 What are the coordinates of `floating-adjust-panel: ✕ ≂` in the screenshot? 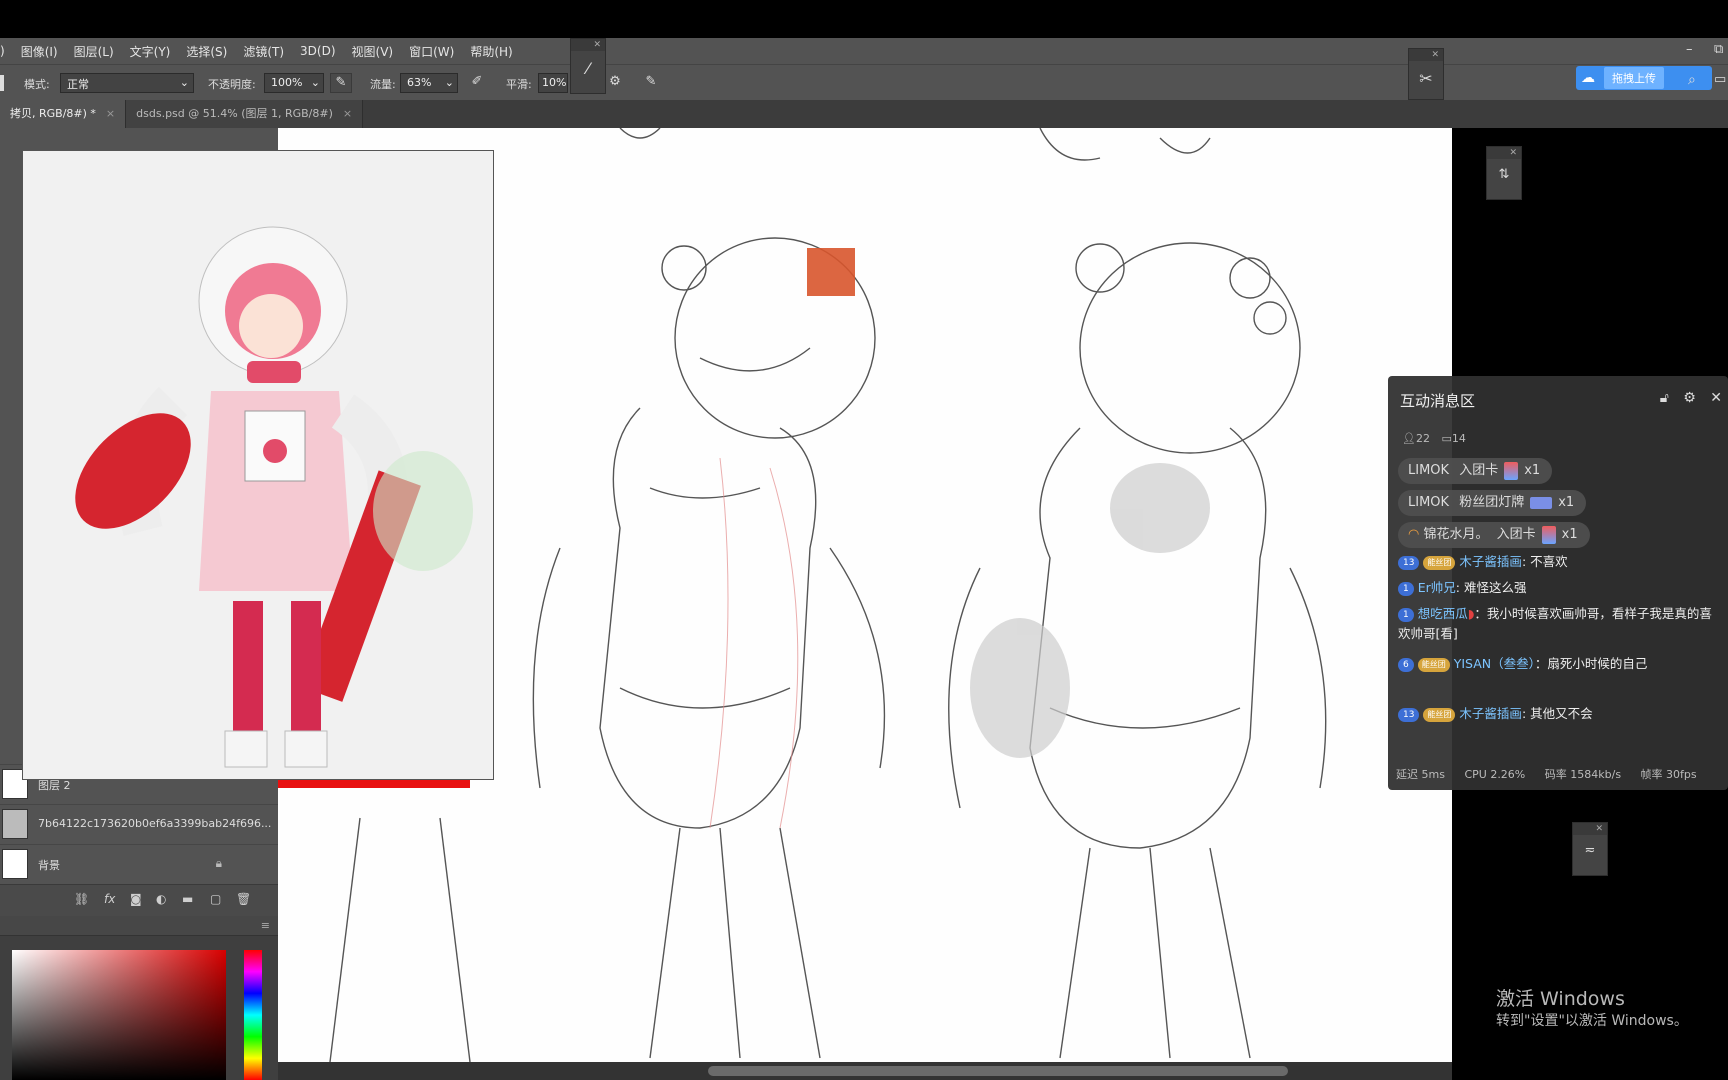 It's located at (1590, 849).